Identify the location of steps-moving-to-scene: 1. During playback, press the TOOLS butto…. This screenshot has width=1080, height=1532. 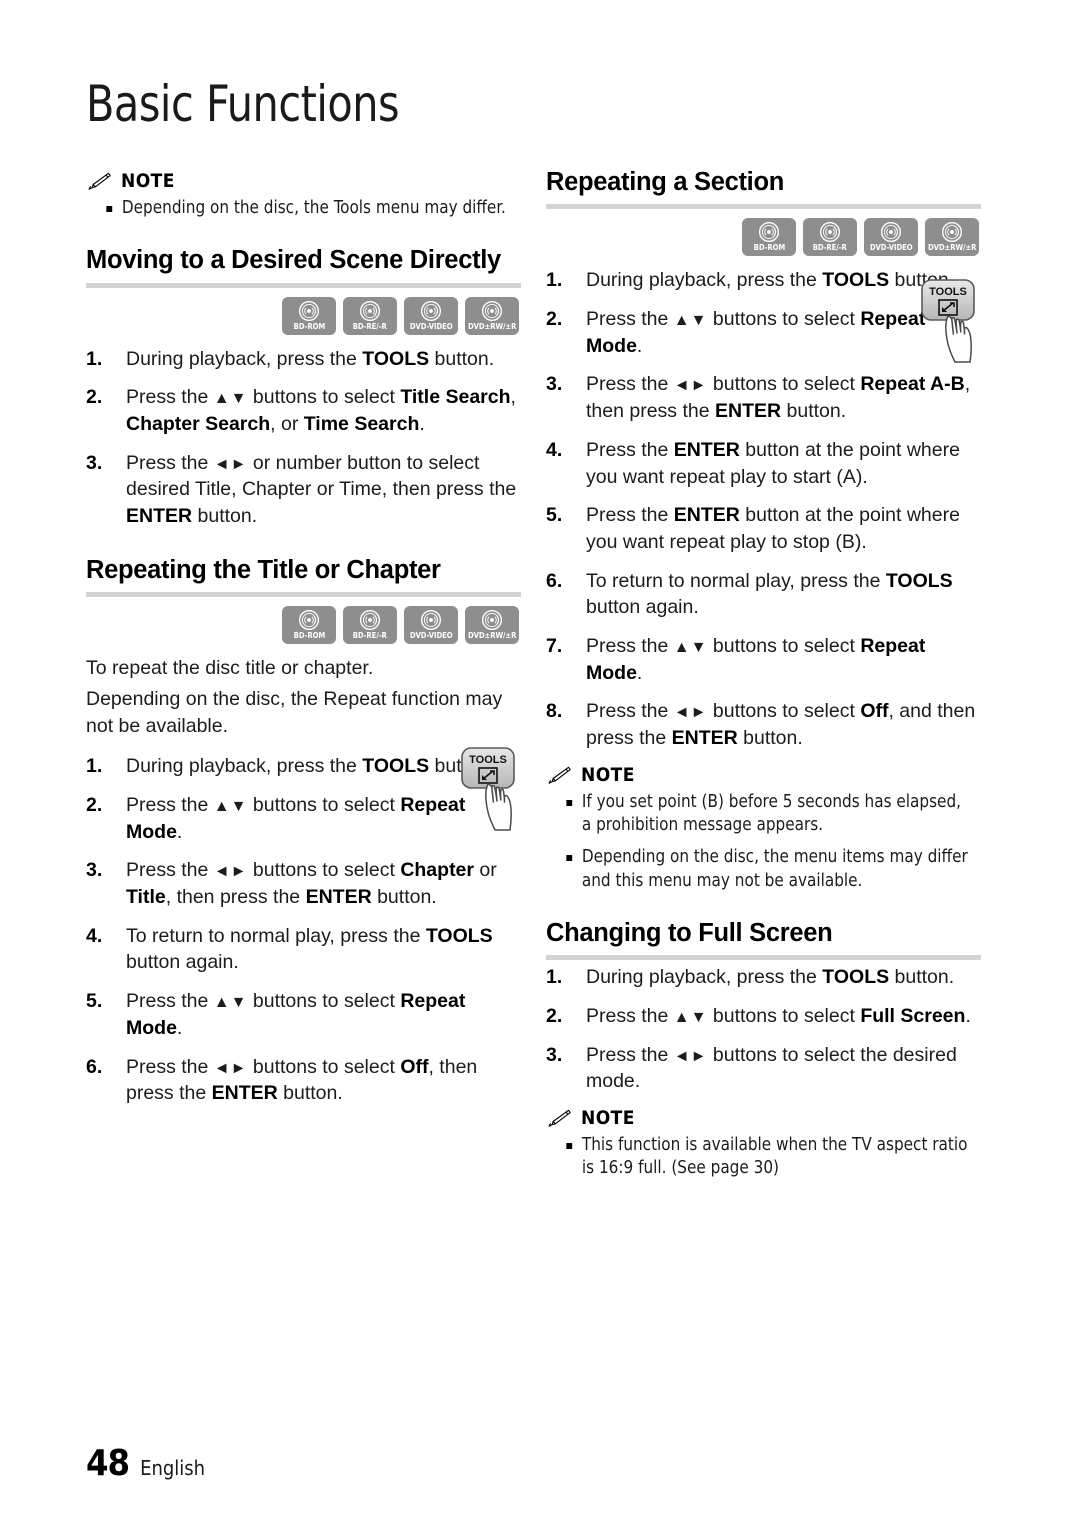
(303, 438).